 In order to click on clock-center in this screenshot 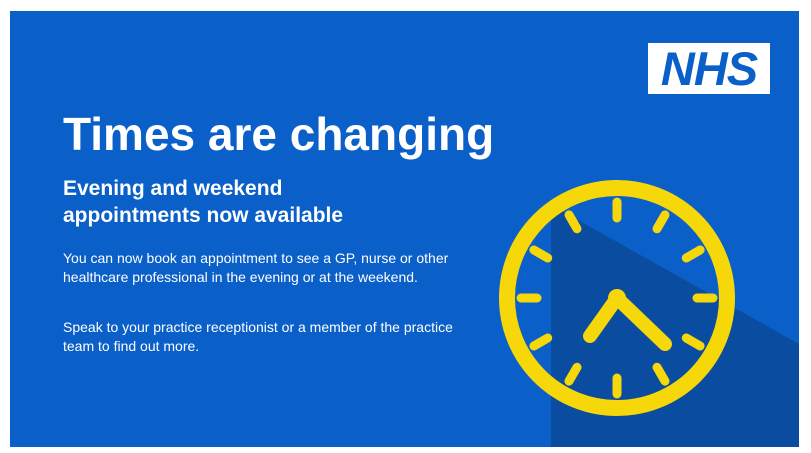, I will do `click(617, 298)`.